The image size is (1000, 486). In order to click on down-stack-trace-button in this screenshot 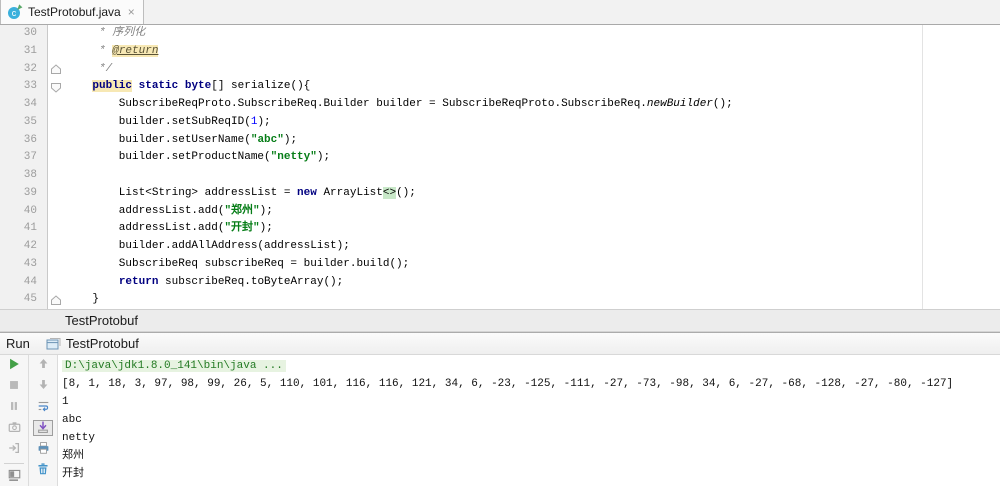, I will do `click(43, 386)`.